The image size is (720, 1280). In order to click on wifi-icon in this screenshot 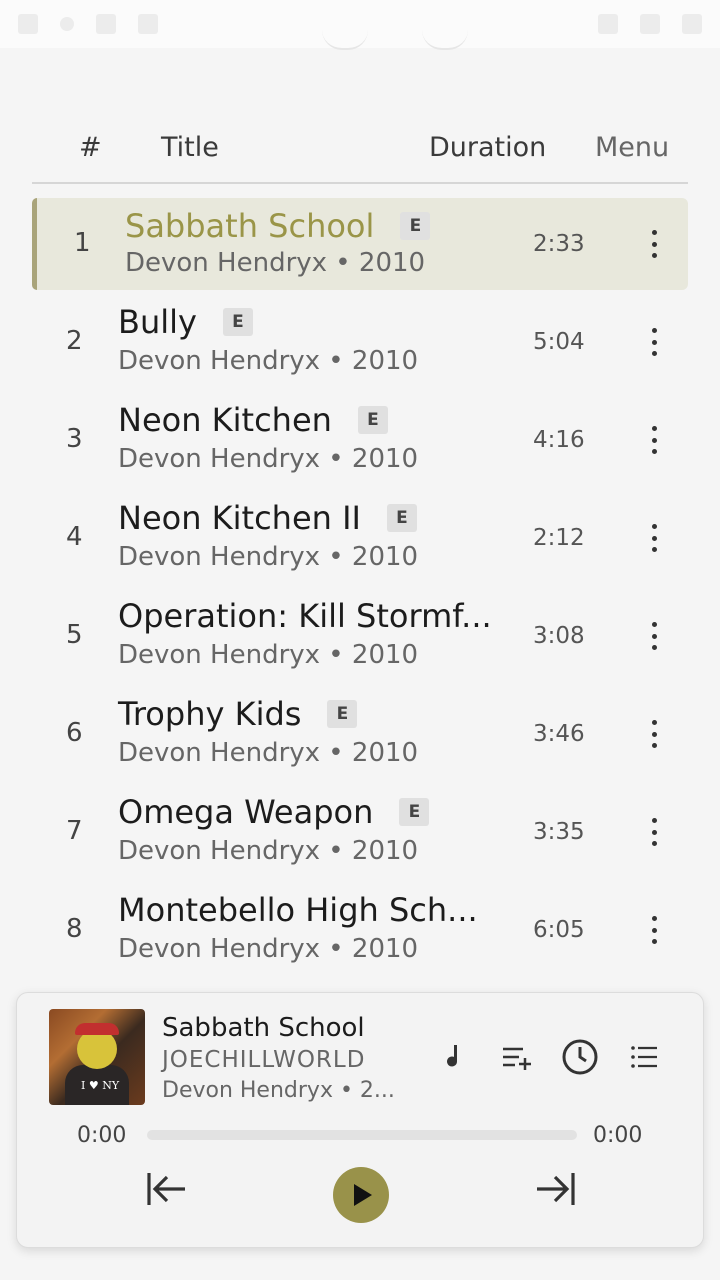, I will do `click(608, 24)`.